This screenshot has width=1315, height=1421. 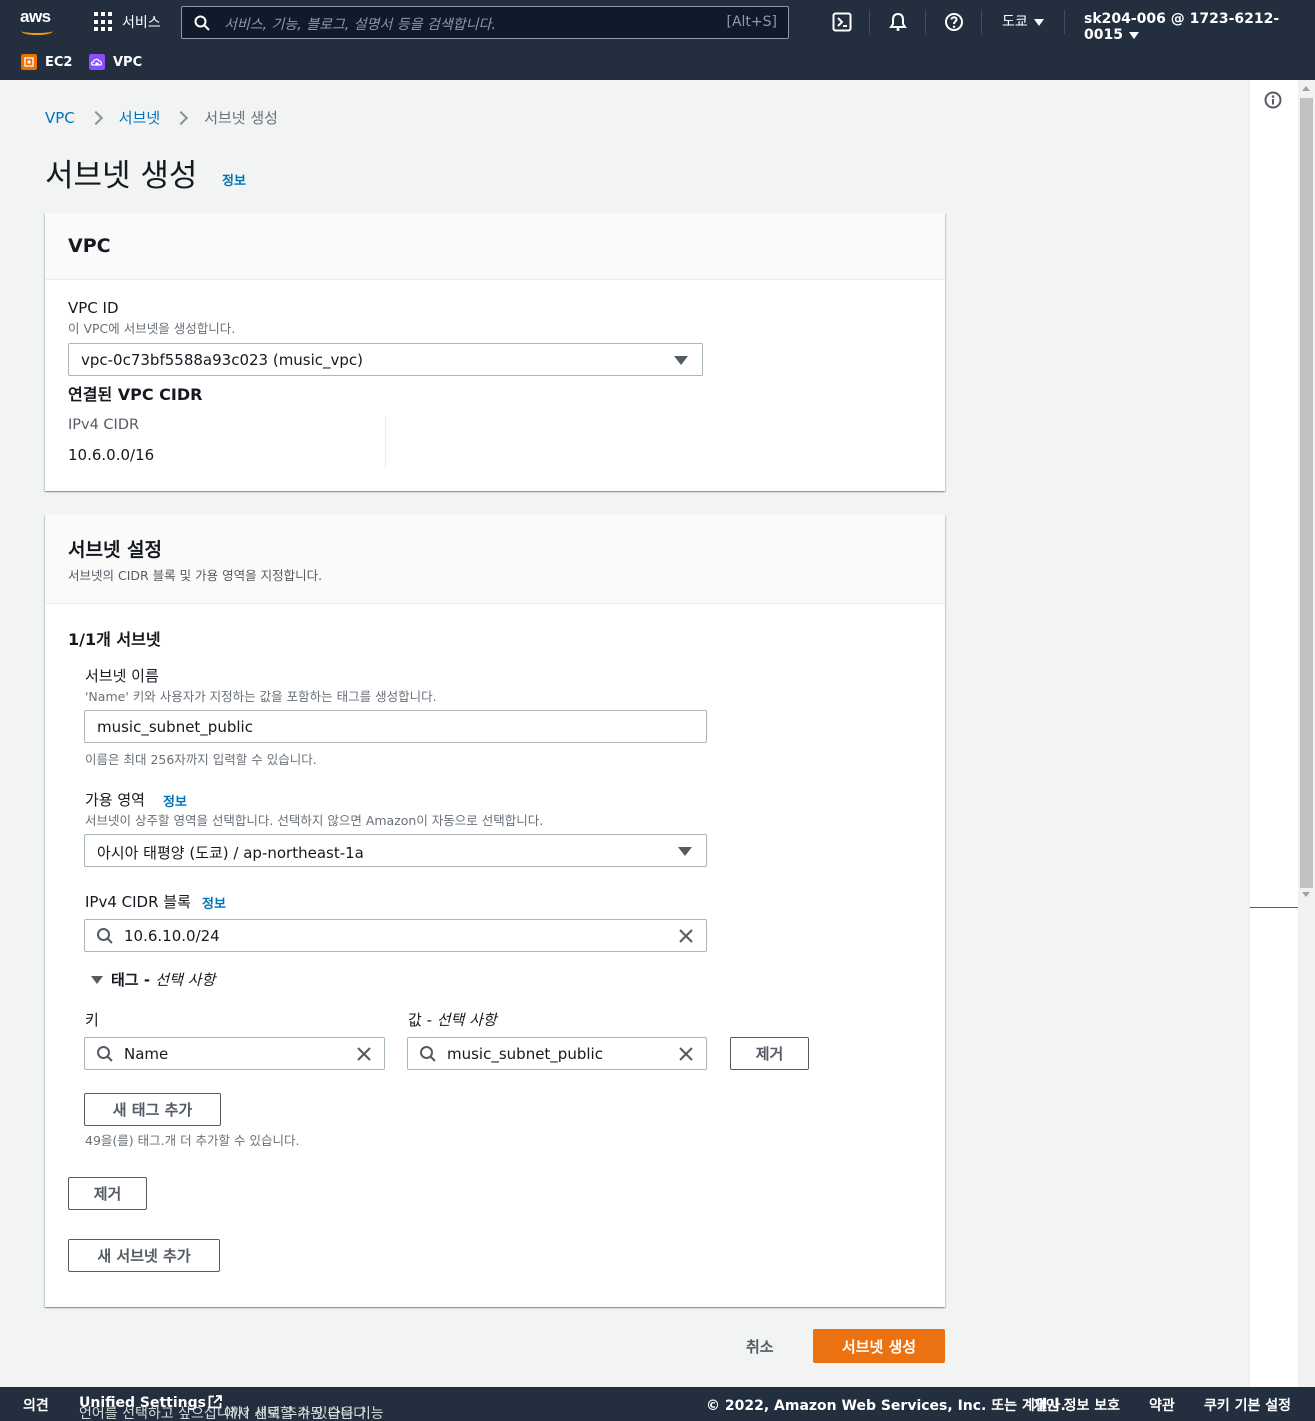 I want to click on breadcrumb-current: 서브넷 생성, so click(x=241, y=118).